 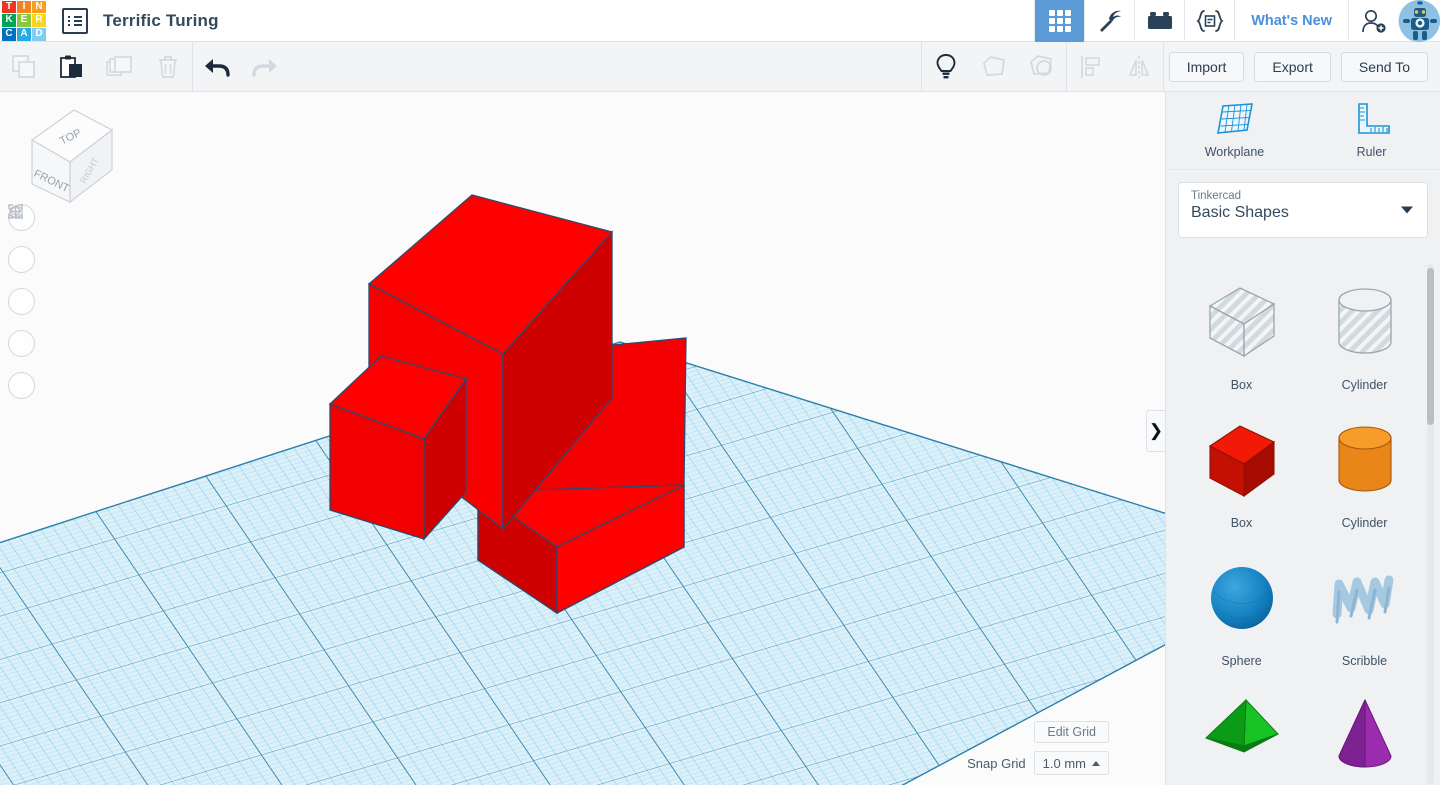 What do you see at coordinates (1292, 66) in the screenshot?
I see `export-button: Export` at bounding box center [1292, 66].